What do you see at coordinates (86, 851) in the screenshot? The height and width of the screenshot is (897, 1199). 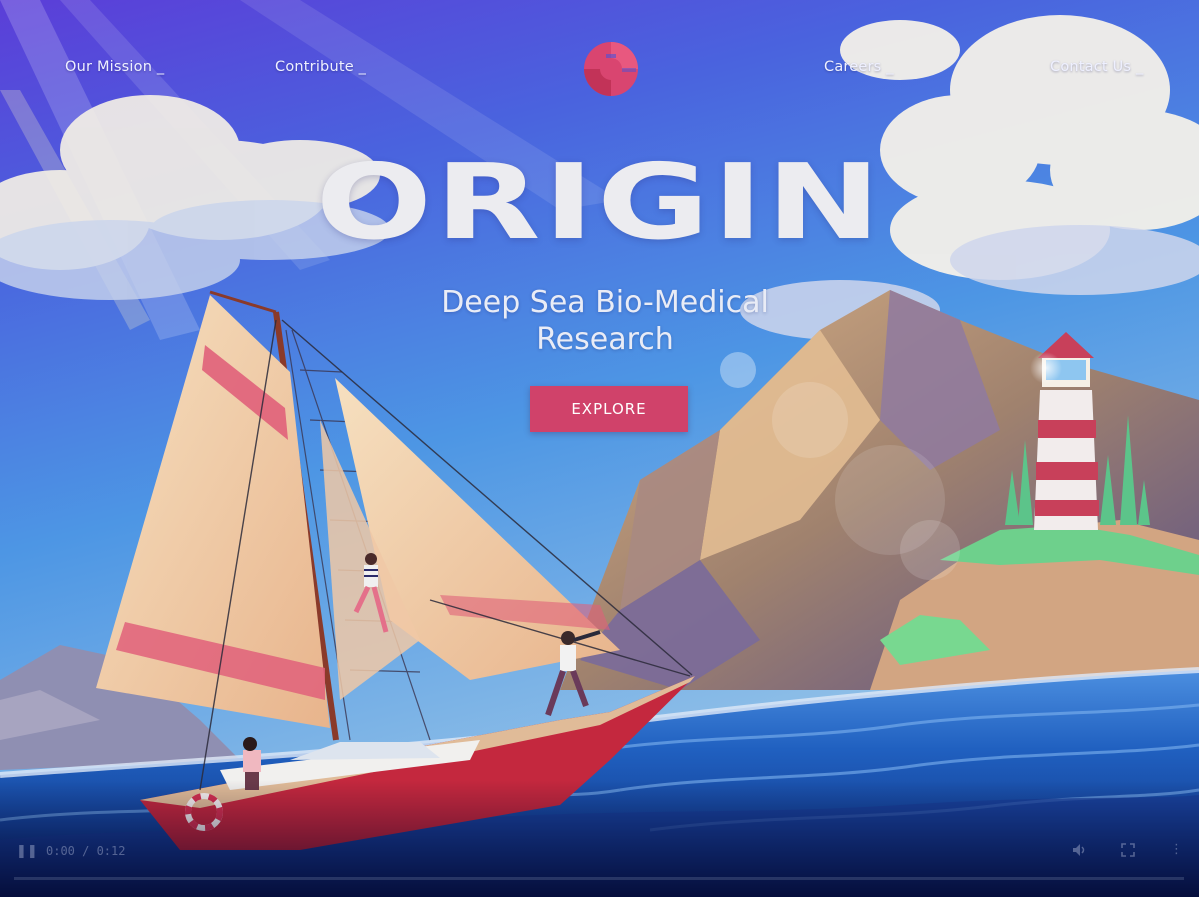 I see `video-time: 0:00 / 0:12` at bounding box center [86, 851].